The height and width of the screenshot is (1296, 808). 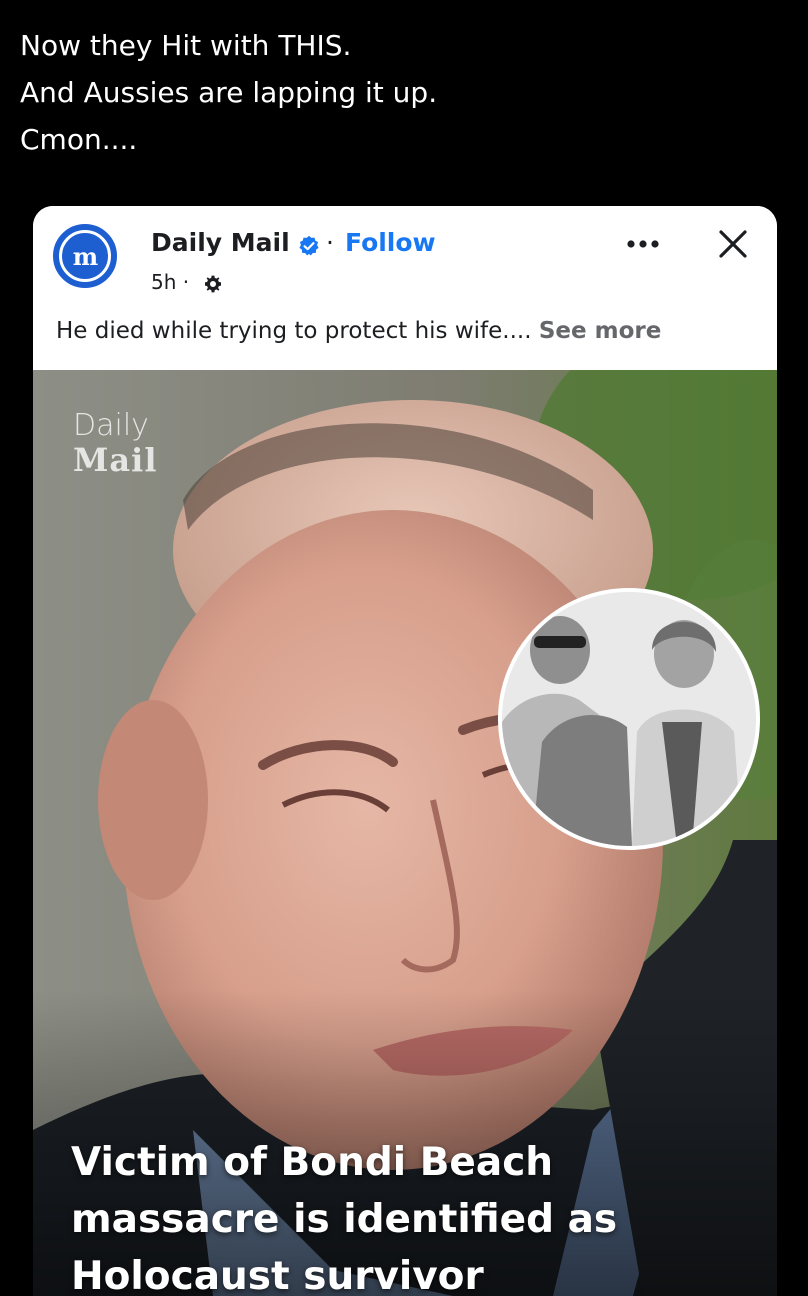 What do you see at coordinates (277, 1275) in the screenshot?
I see `headline-line: Holocaust survivor` at bounding box center [277, 1275].